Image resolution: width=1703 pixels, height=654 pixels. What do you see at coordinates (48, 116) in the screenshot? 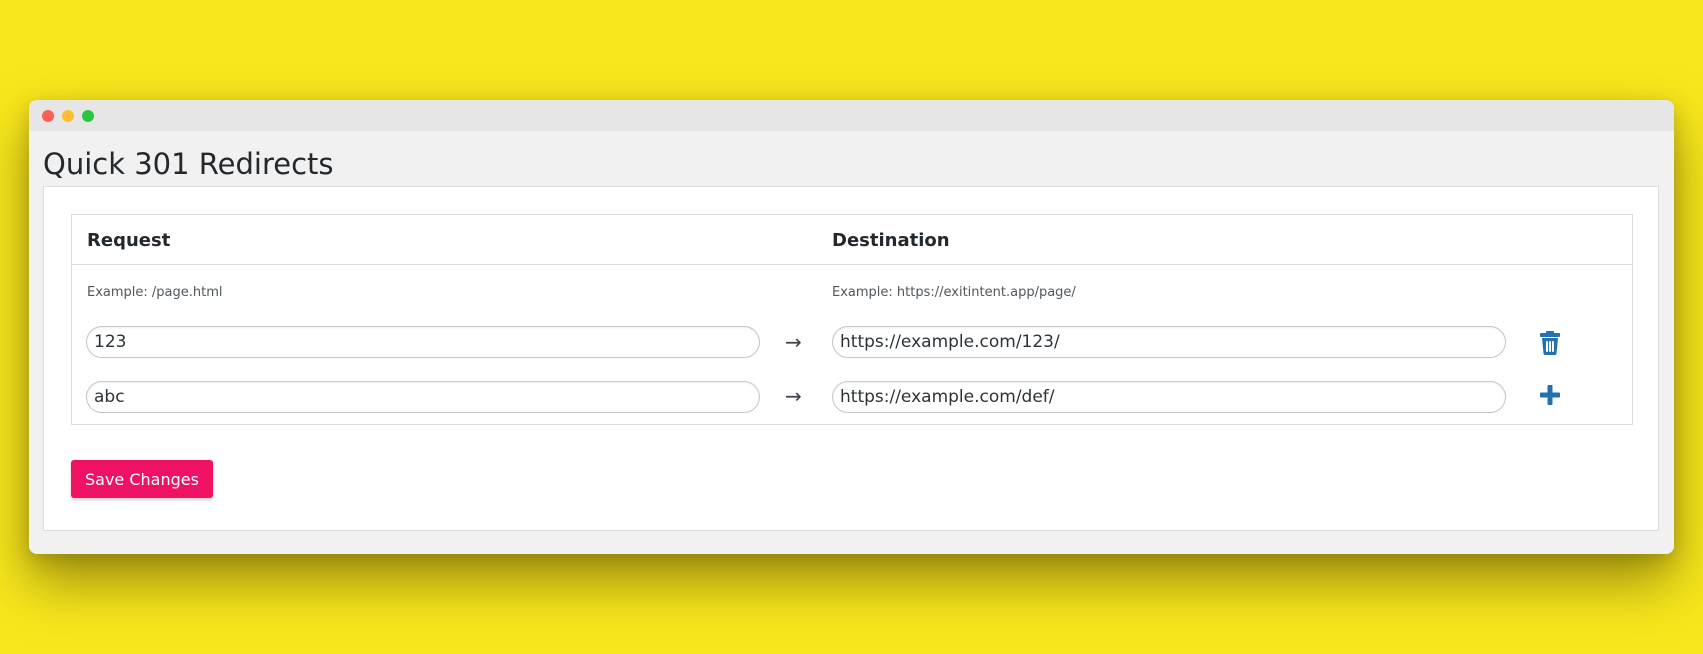
I see `close-window-button` at bounding box center [48, 116].